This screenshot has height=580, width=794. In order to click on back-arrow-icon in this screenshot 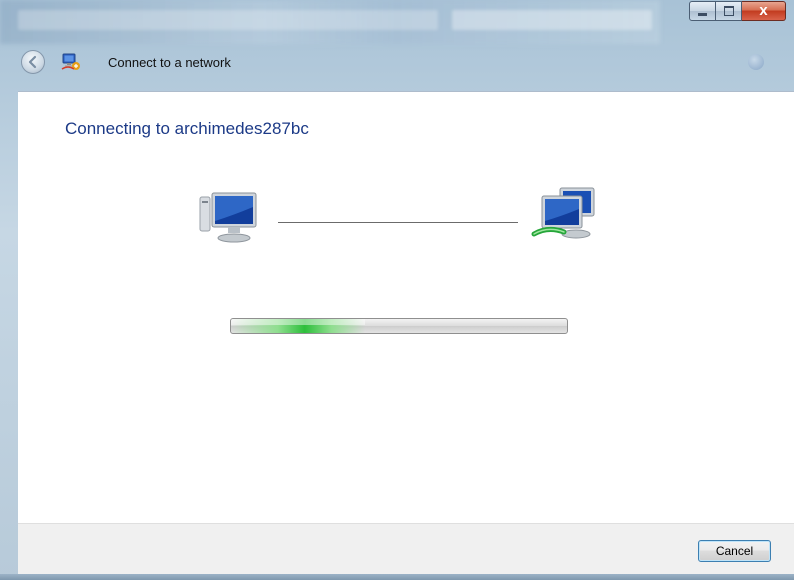, I will do `click(32, 62)`.